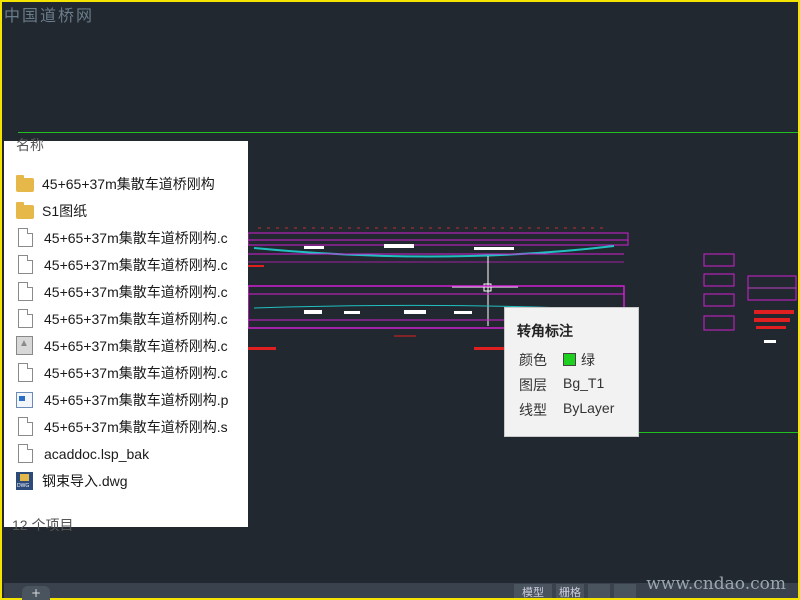 The image size is (800, 600). What do you see at coordinates (571, 372) in the screenshot?
I see `dimension-tooltip: 转角标注 颜色 绿 图层 Bg_T1 线型 ByLayer` at bounding box center [571, 372].